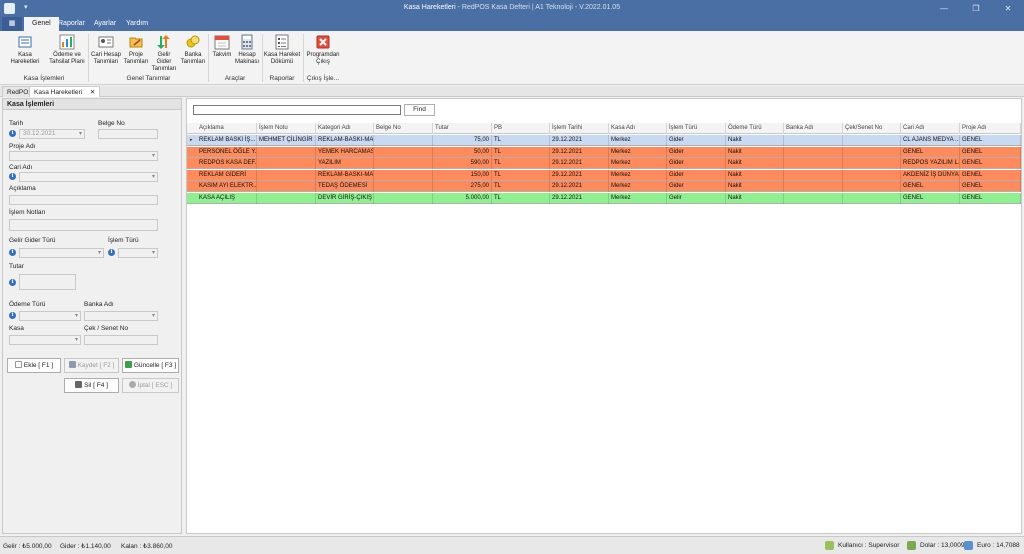 This screenshot has height=554, width=1024. I want to click on kasa-label: Kasa, so click(16, 328).